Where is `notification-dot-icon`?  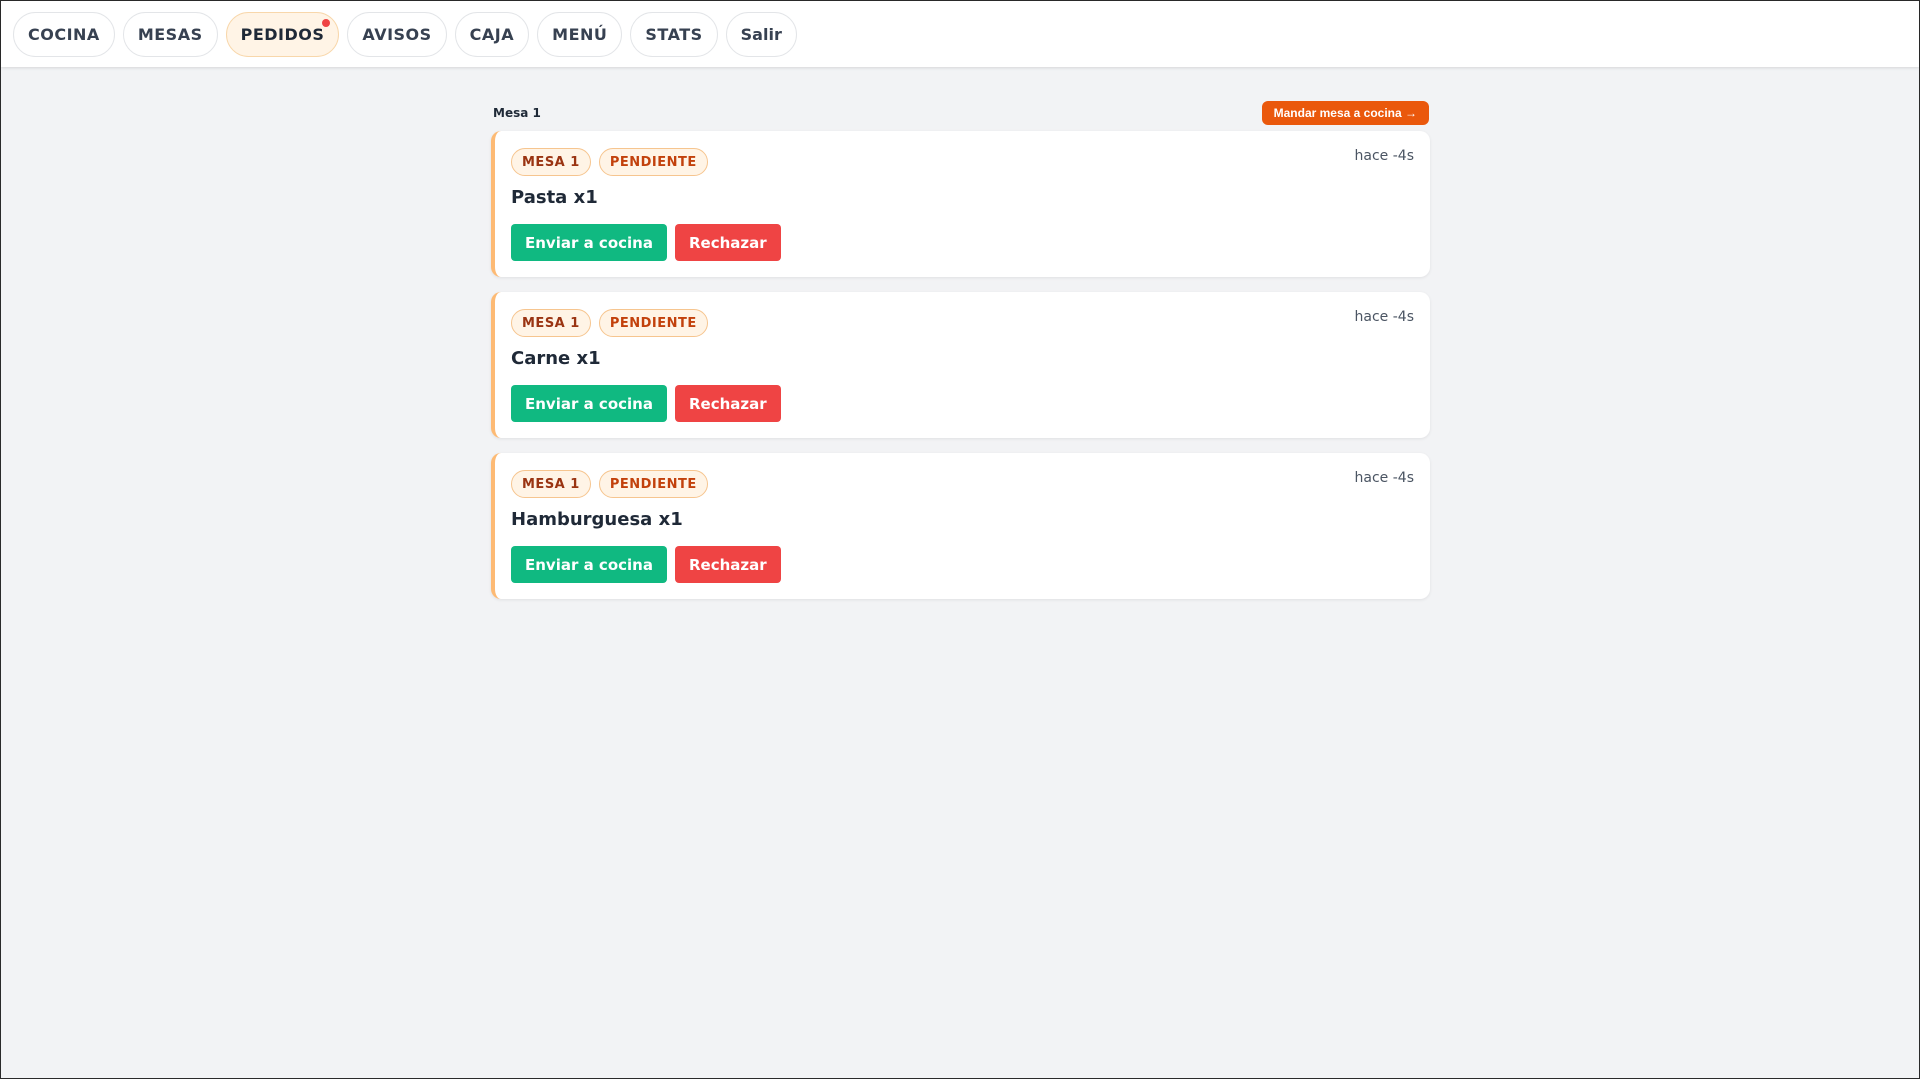
notification-dot-icon is located at coordinates (326, 22).